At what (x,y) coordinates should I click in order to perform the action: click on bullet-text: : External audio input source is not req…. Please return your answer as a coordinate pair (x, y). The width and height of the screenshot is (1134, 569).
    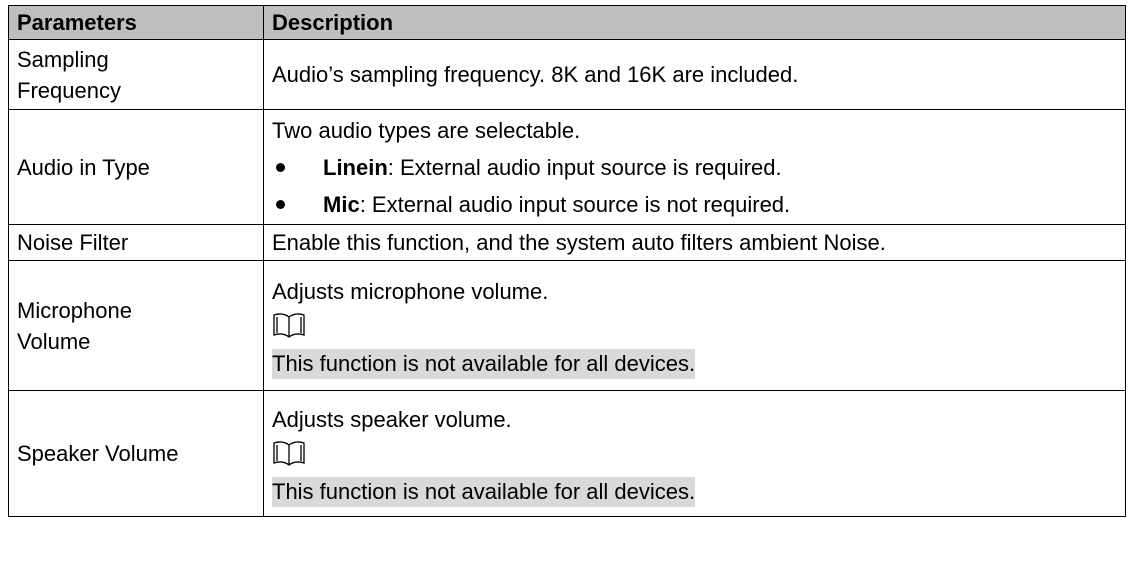
    Looking at the image, I should click on (575, 204).